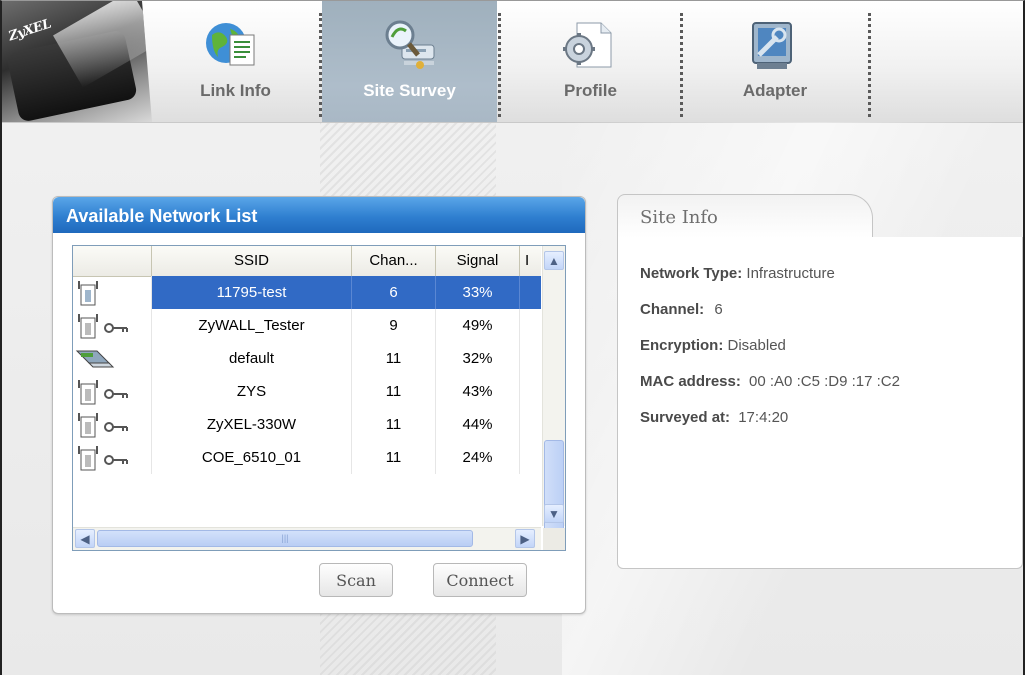  Describe the element at coordinates (590, 90) in the screenshot. I see `tab-profile-label: Profile` at that location.